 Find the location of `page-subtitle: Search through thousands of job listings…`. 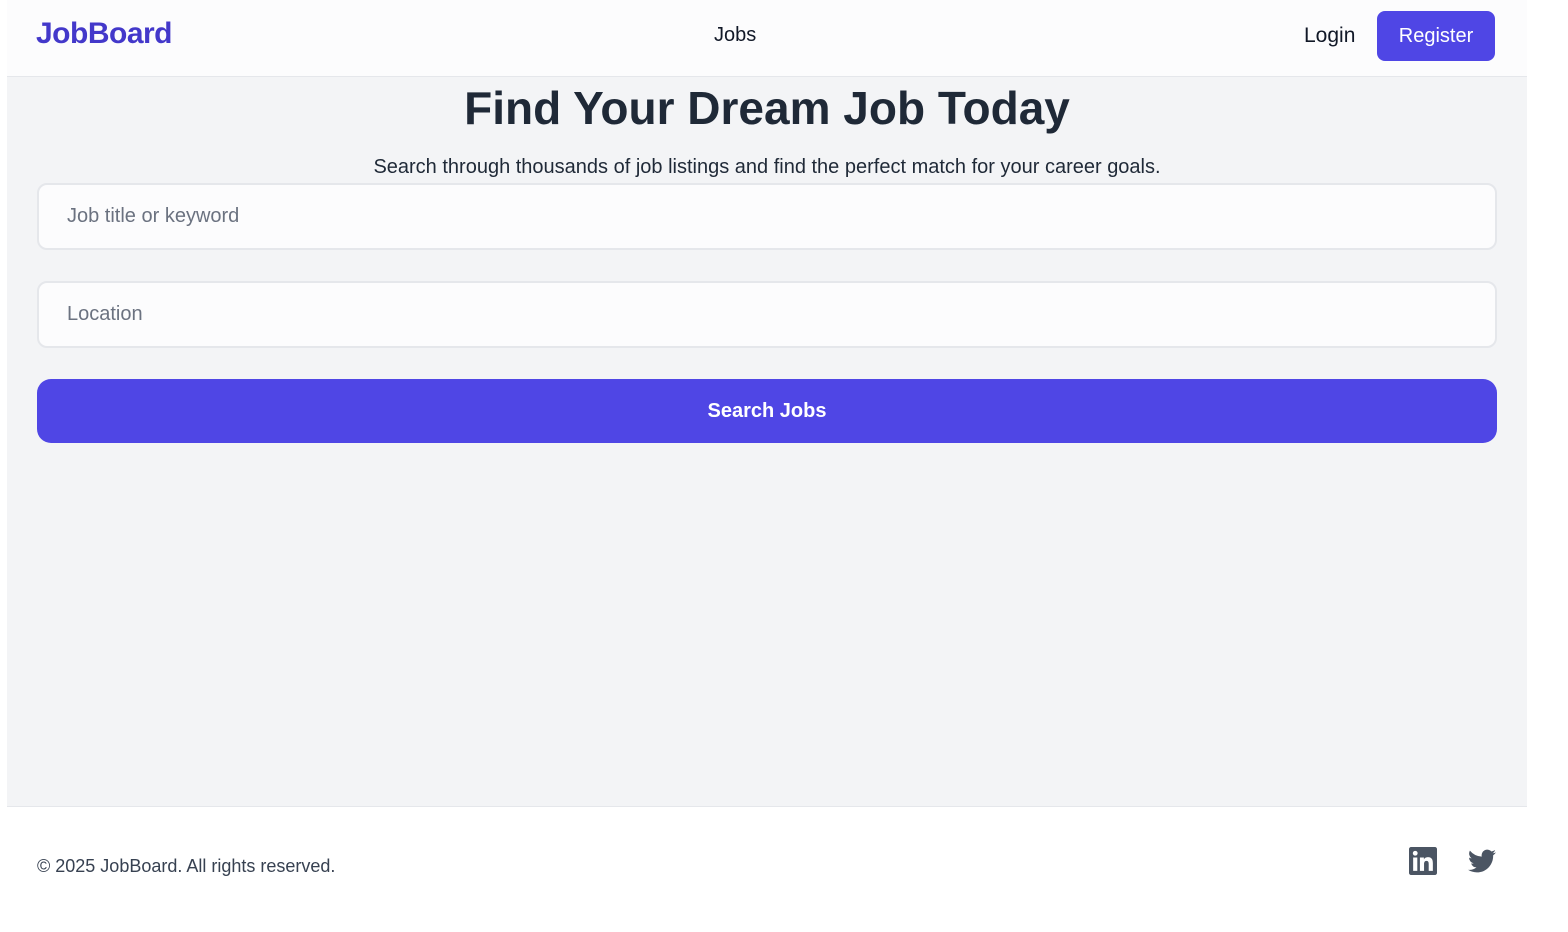

page-subtitle: Search through thousands of job listings… is located at coordinates (767, 167).